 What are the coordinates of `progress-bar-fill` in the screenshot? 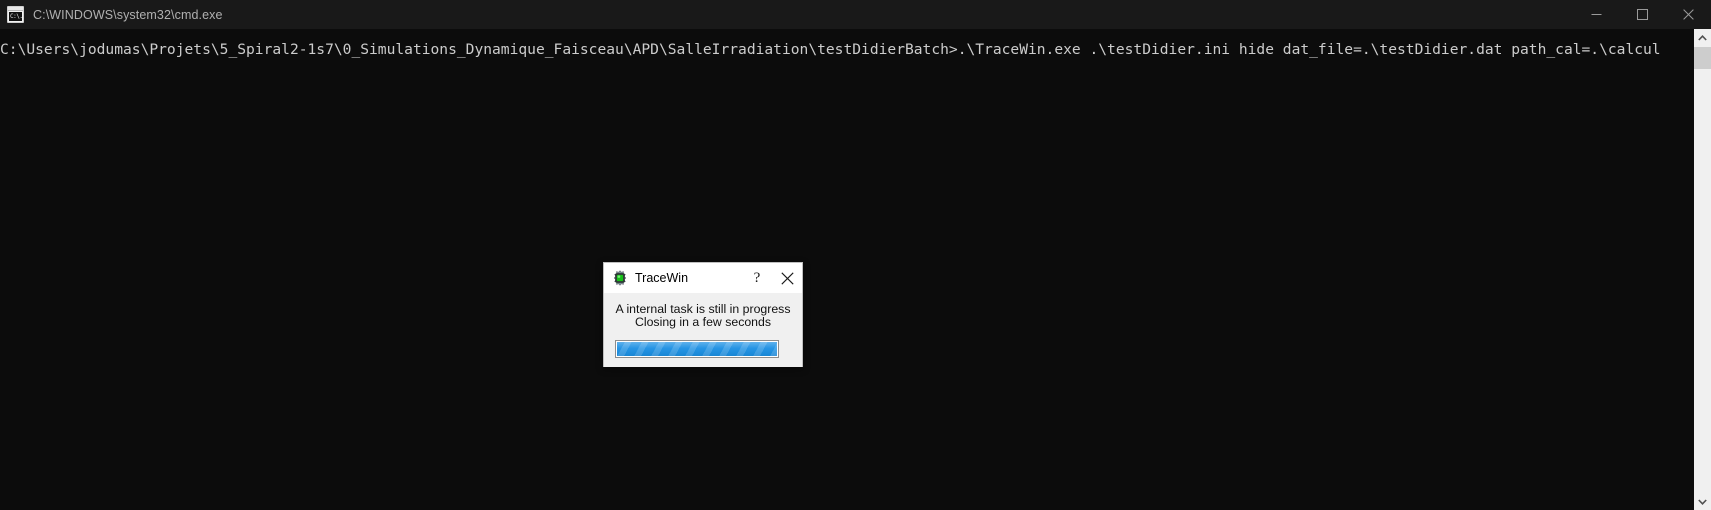 It's located at (697, 349).